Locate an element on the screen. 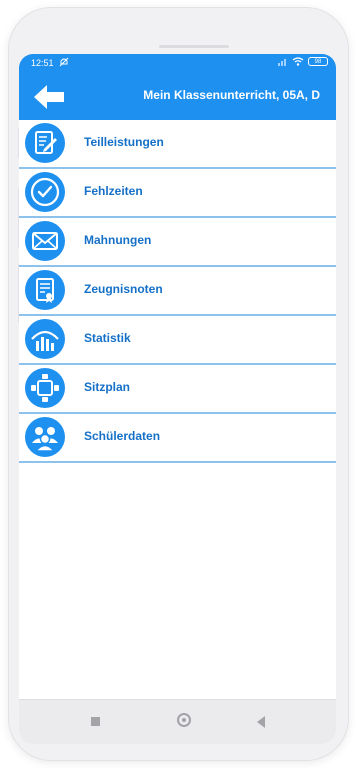 The image size is (355, 768). seating-plan-icon is located at coordinates (45, 388).